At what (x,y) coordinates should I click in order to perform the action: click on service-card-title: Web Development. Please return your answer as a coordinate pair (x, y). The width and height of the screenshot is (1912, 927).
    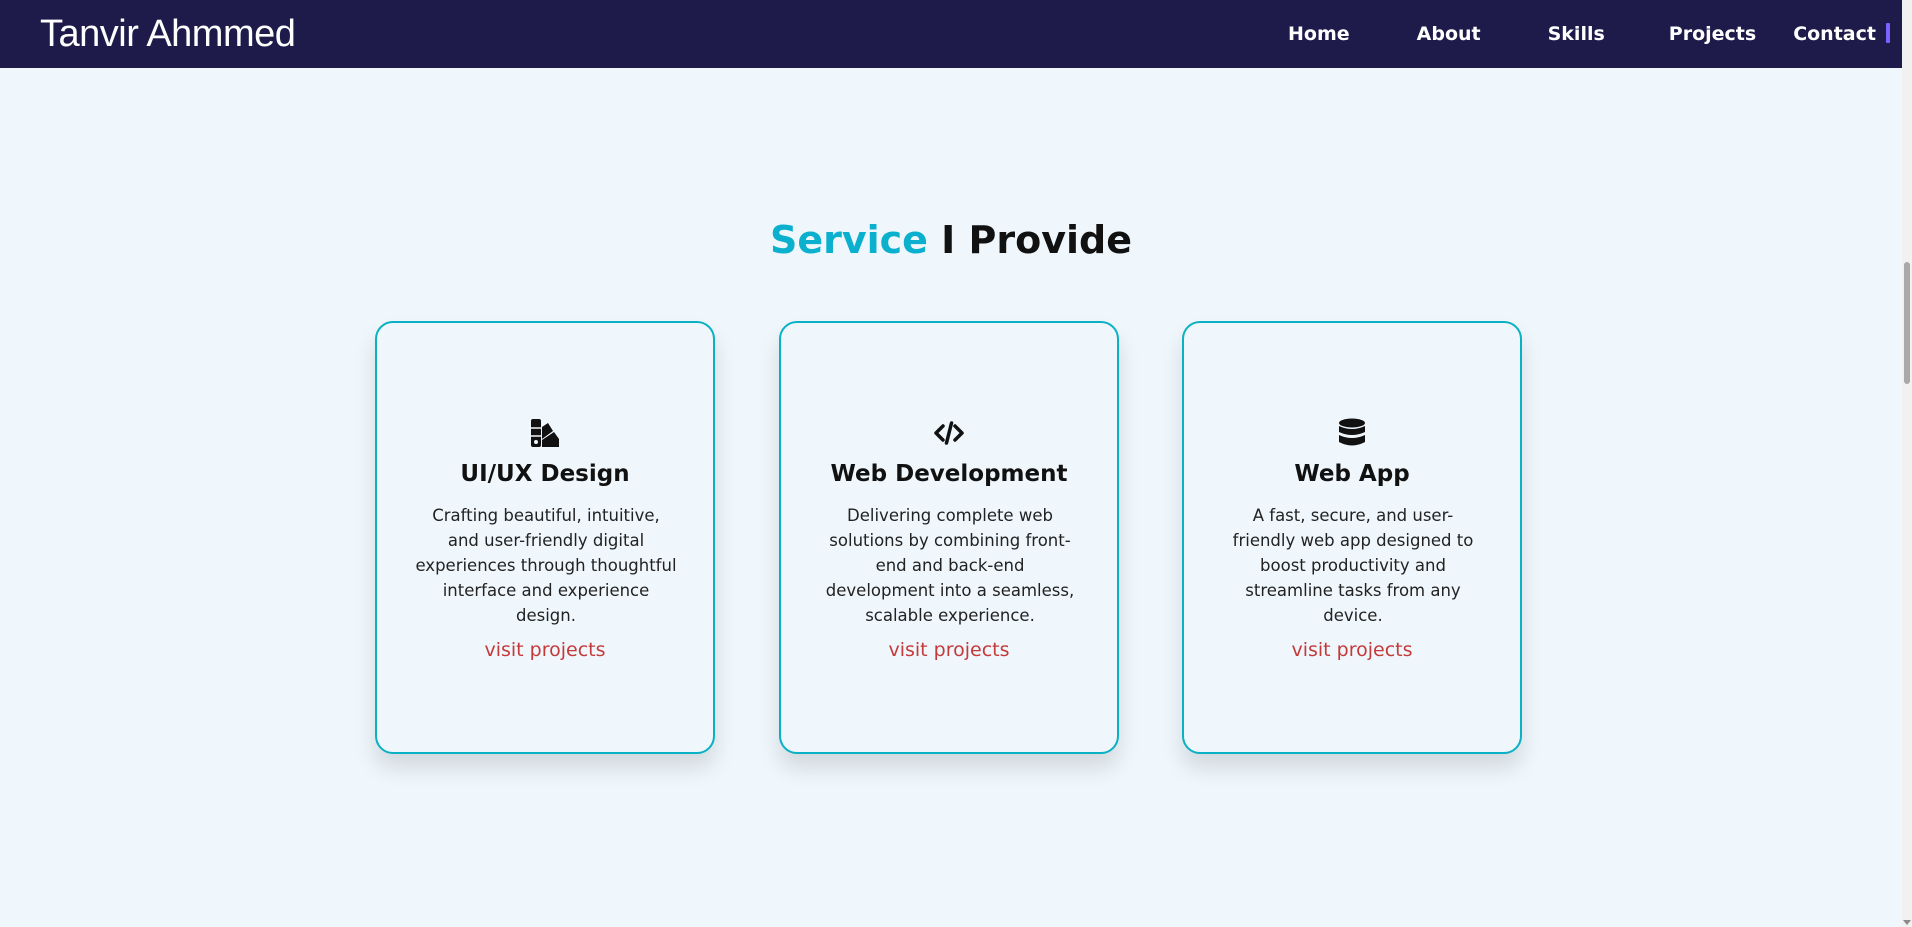
    Looking at the image, I should click on (949, 474).